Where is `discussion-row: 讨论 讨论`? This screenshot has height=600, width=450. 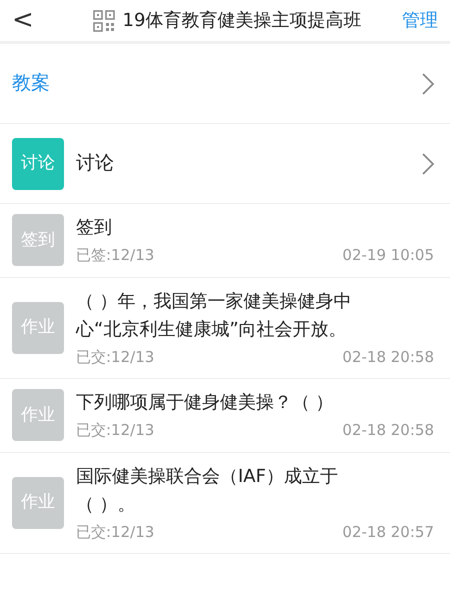
discussion-row: 讨论 讨论 is located at coordinates (225, 164).